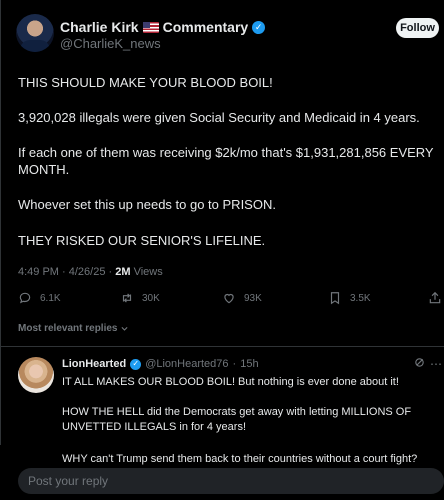  What do you see at coordinates (140, 298) in the screenshot?
I see `repost-action: 30K` at bounding box center [140, 298].